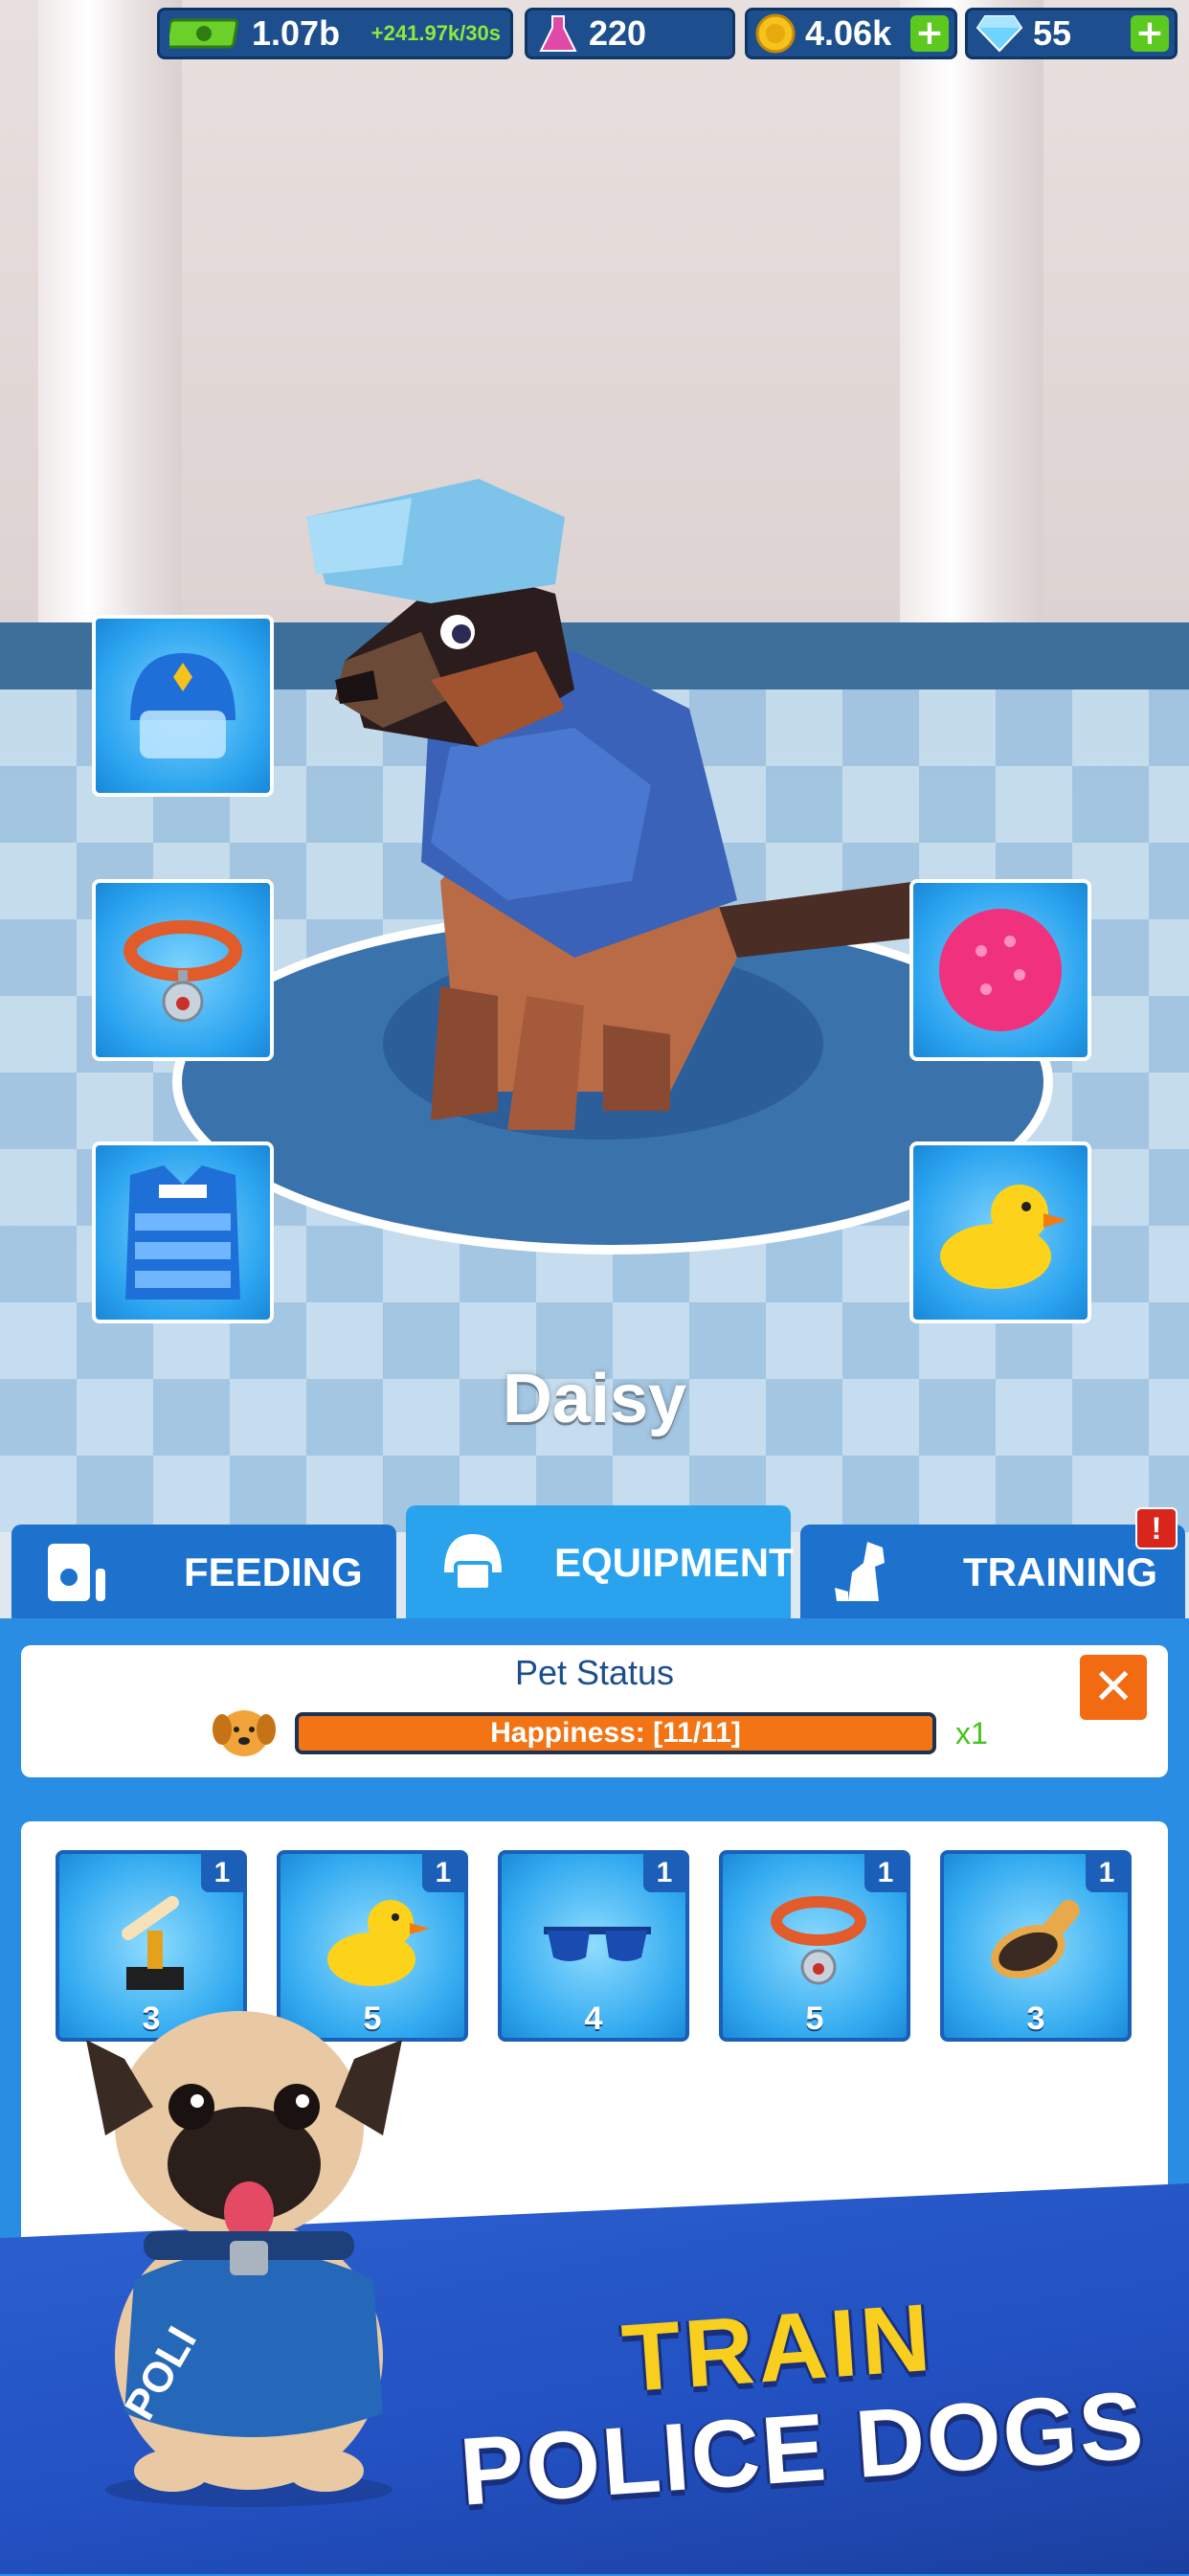 The image size is (1189, 2576). What do you see at coordinates (594, 1672) in the screenshot?
I see `pet-status-title: Pet Status` at bounding box center [594, 1672].